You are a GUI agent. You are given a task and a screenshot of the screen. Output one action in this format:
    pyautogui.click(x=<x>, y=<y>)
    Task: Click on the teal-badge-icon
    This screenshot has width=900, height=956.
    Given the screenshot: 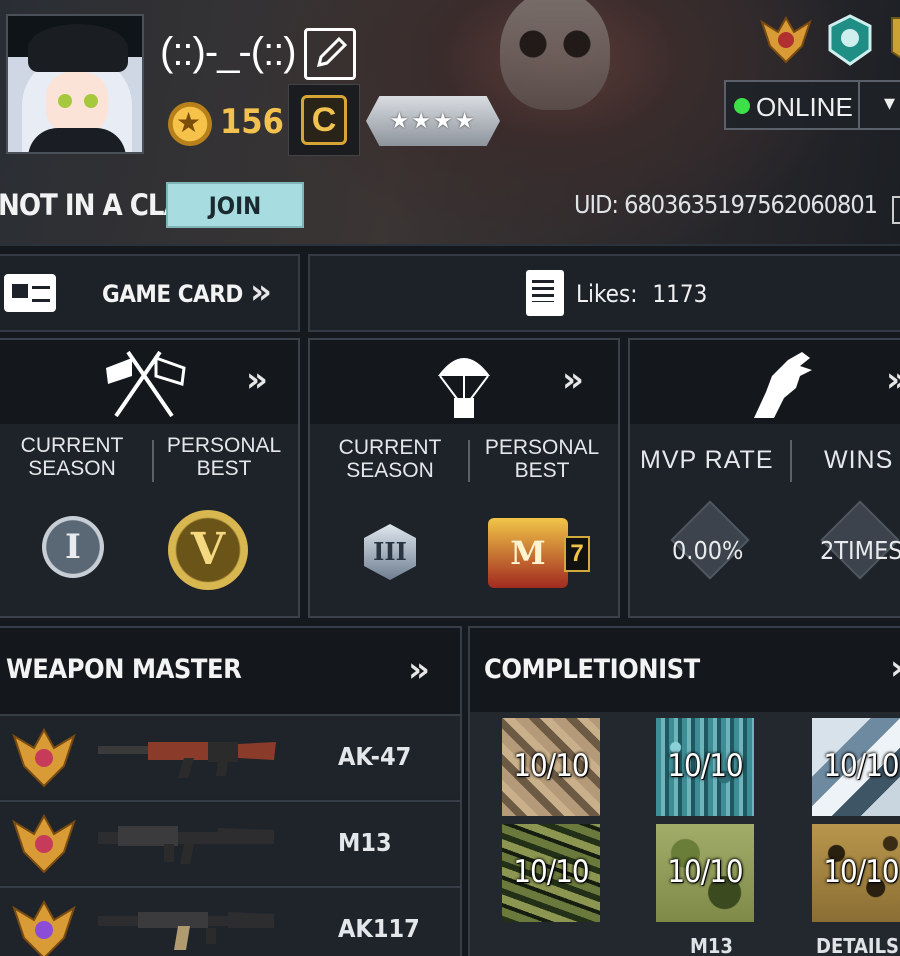 What is the action you would take?
    pyautogui.click(x=850, y=40)
    